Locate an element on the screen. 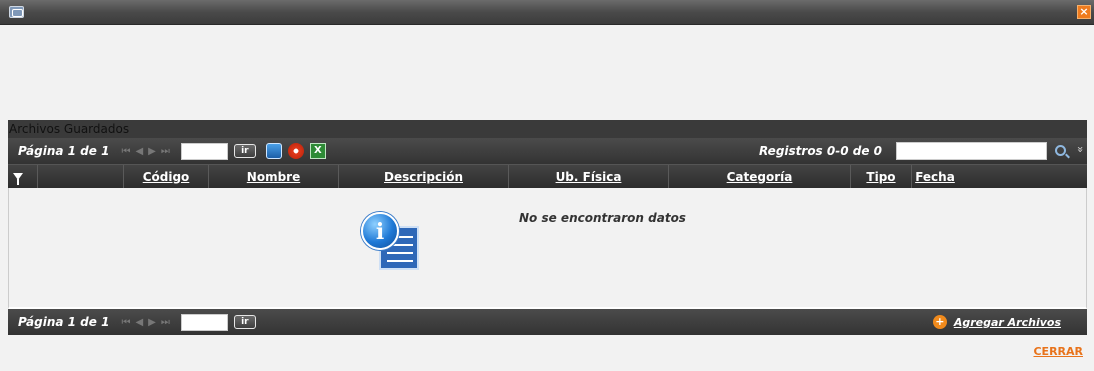 This screenshot has height=371, width=1094. header-nombre: Nombre is located at coordinates (274, 176).